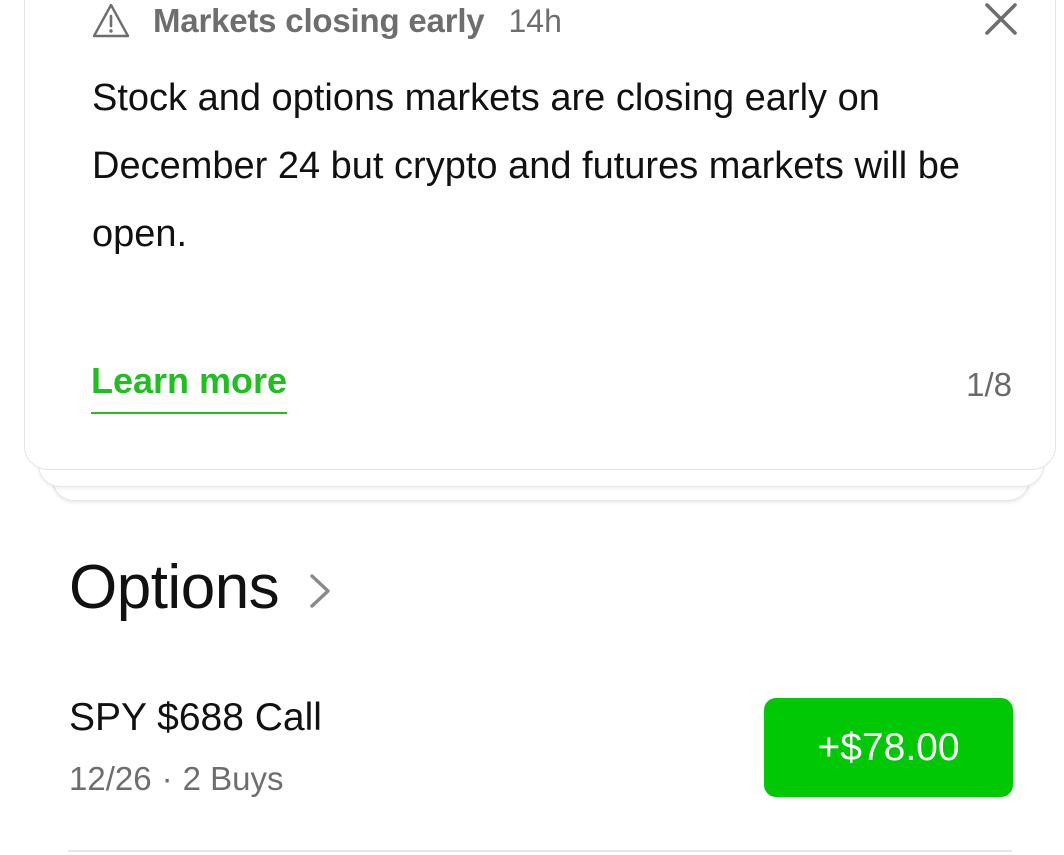 This screenshot has width=1064, height=855. I want to click on option-expiry: 12/26, so click(110, 778).